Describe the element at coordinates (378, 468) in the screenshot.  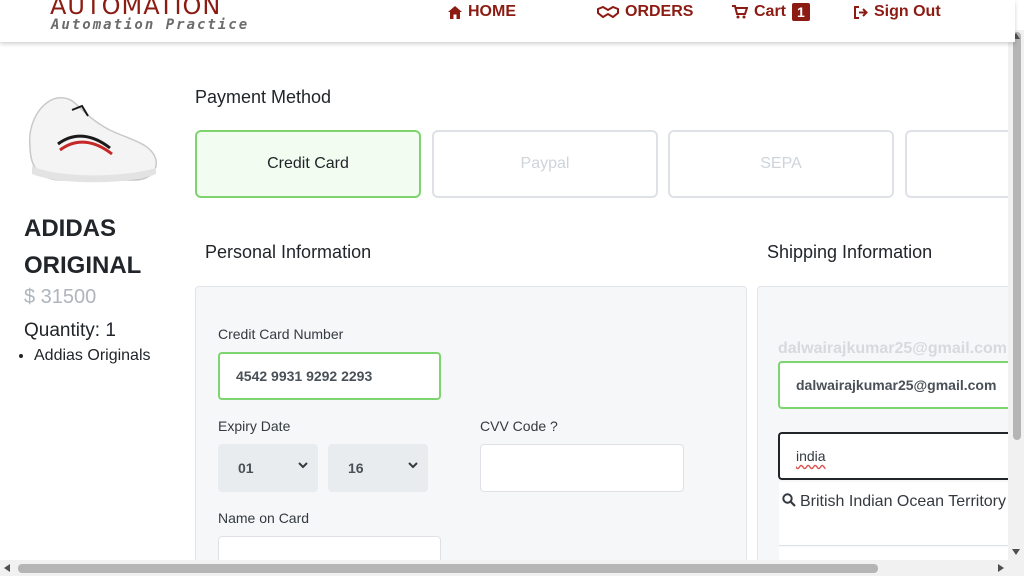
I see `expiry-year-select: 16` at that location.